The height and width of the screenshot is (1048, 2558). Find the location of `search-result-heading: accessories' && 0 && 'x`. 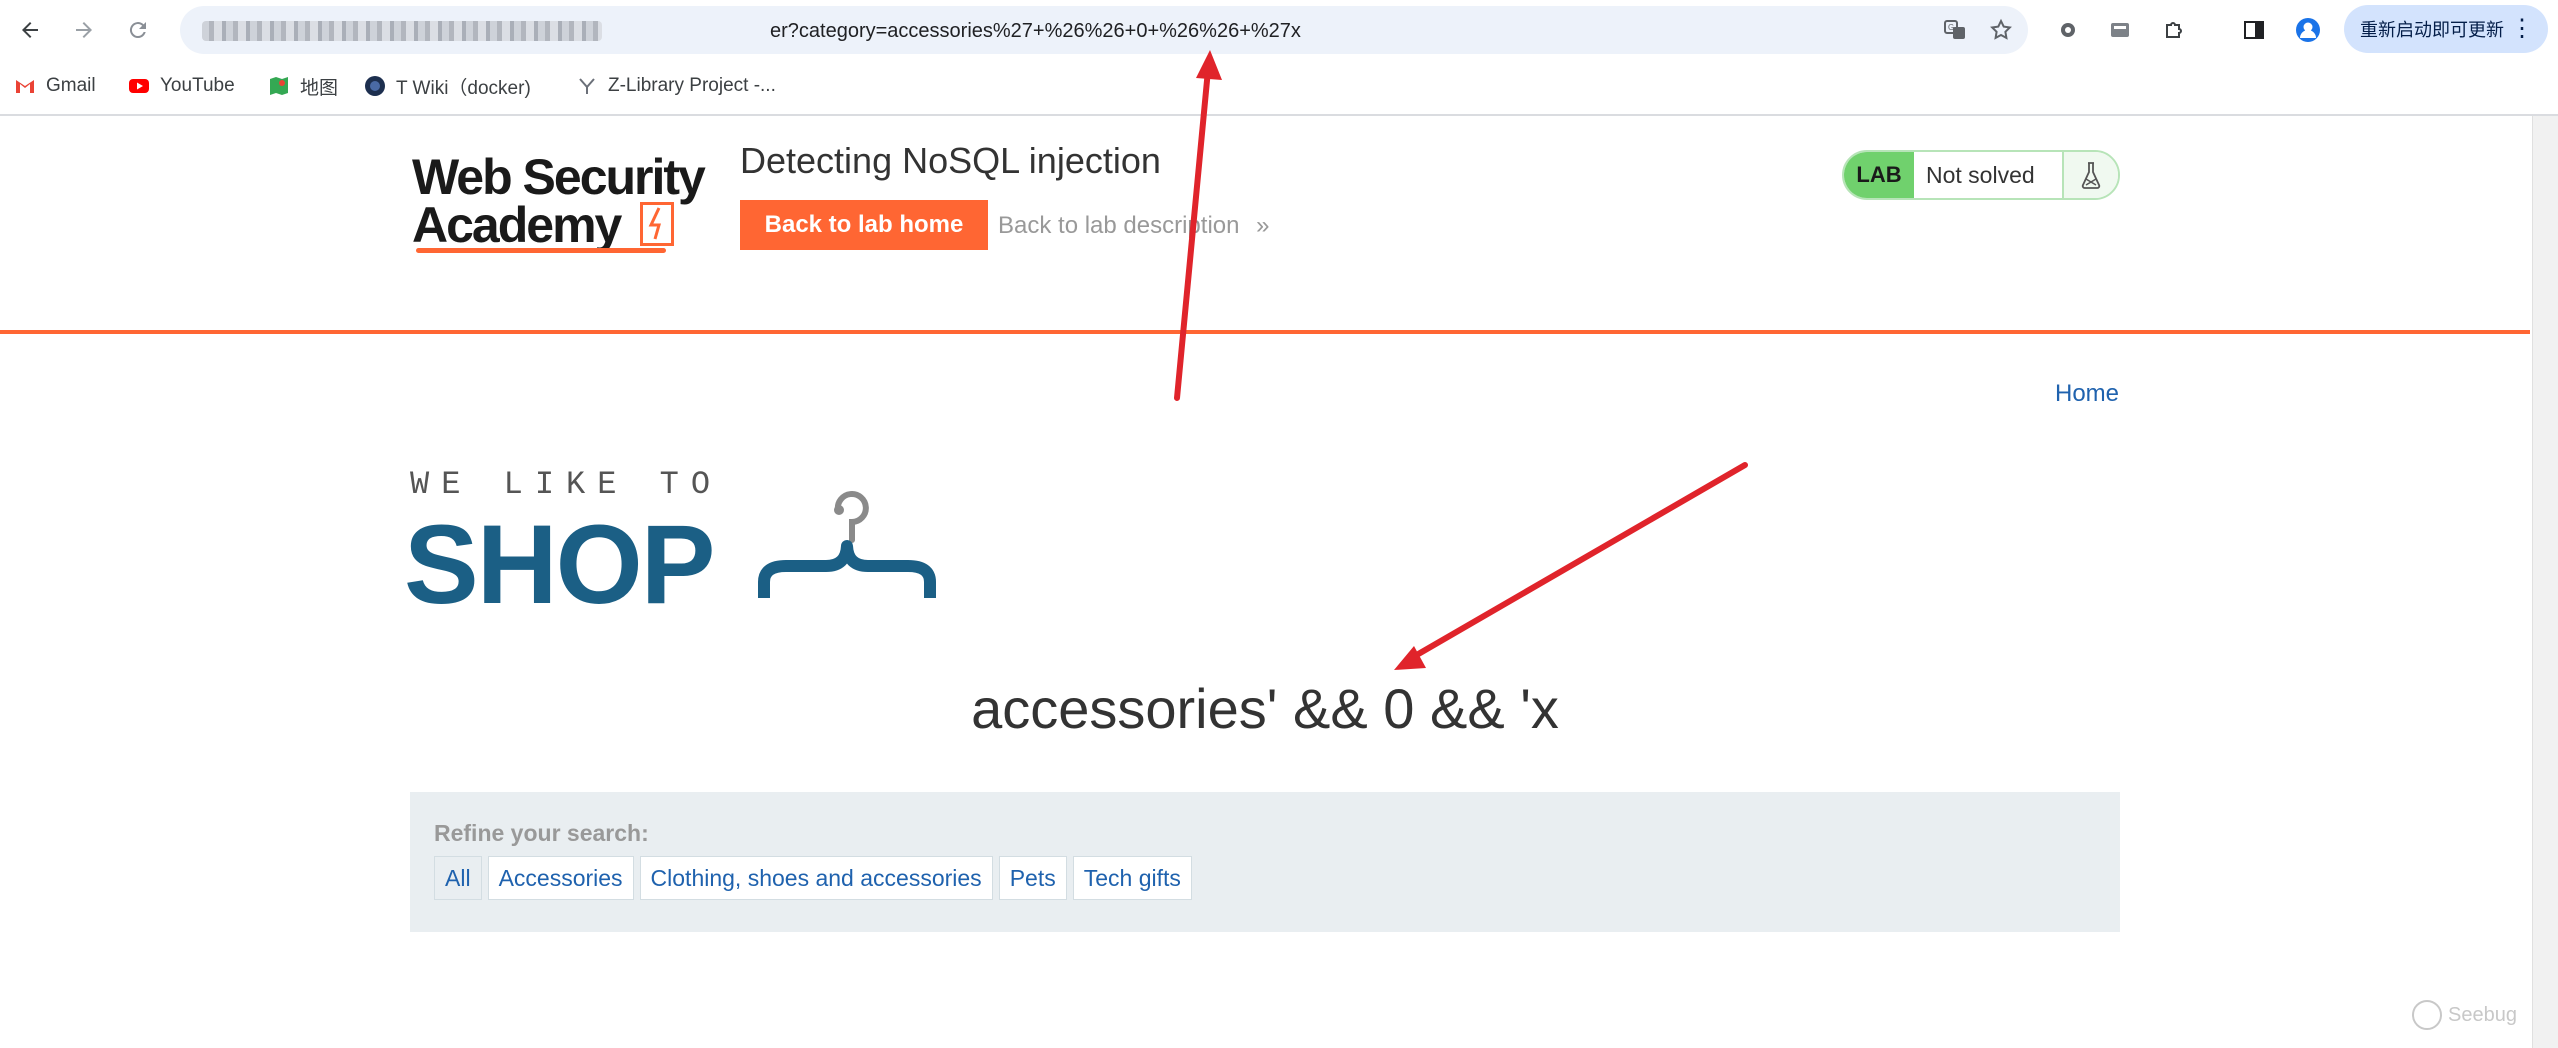

search-result-heading: accessories' && 0 && 'x is located at coordinates (1265, 708).